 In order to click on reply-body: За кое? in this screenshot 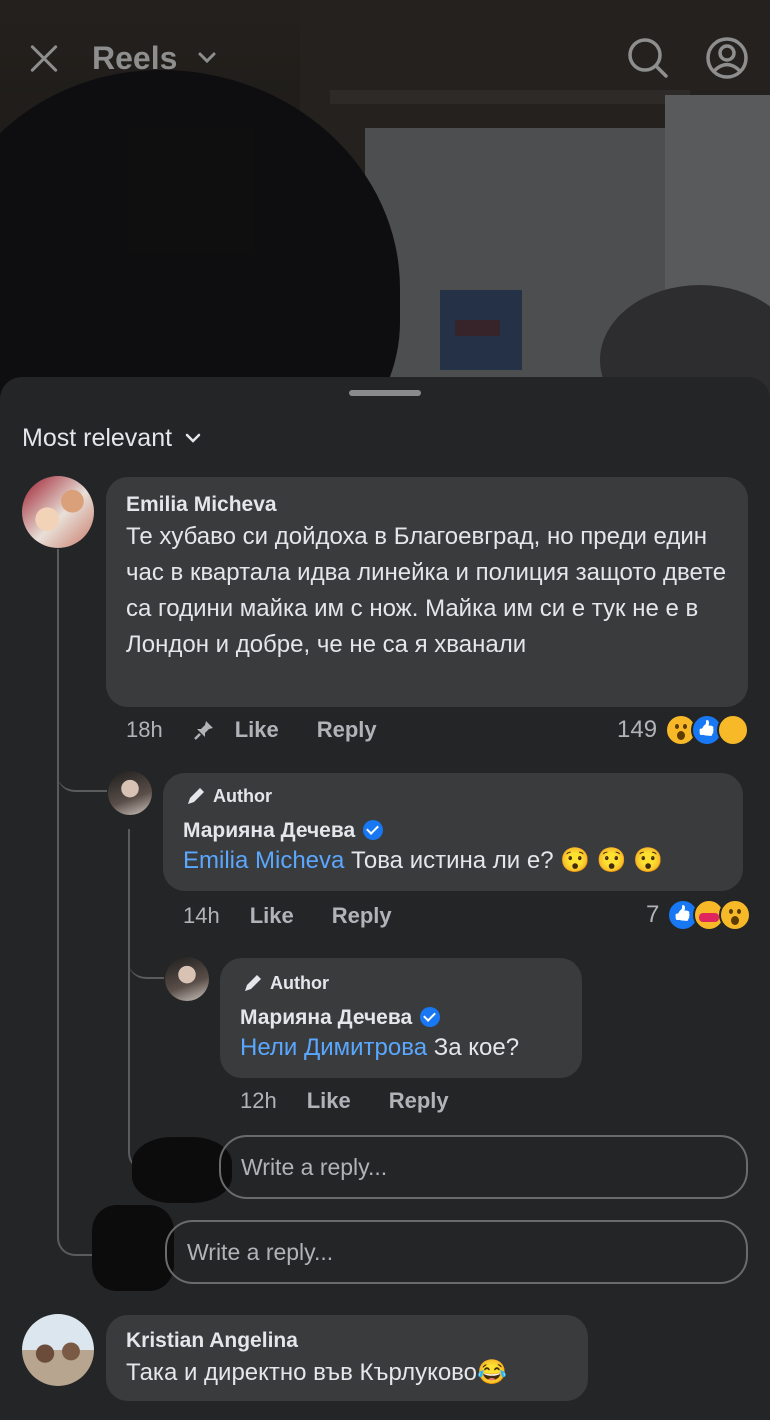, I will do `click(473, 1047)`.